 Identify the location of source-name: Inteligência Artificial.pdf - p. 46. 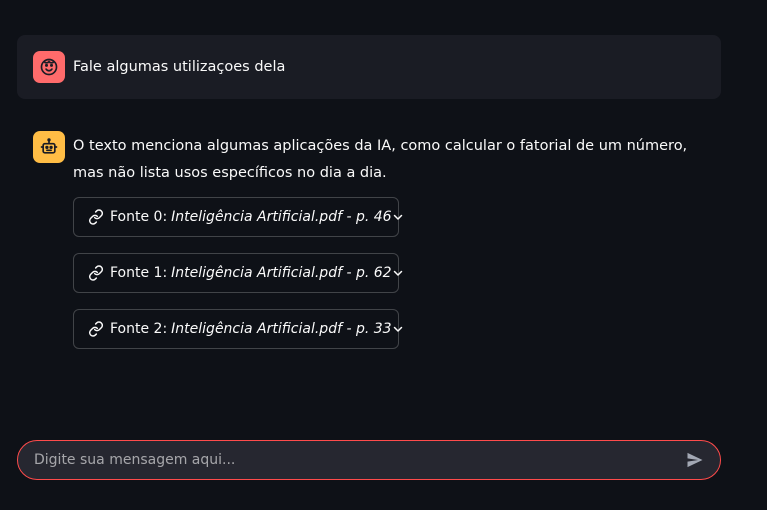
(281, 217).